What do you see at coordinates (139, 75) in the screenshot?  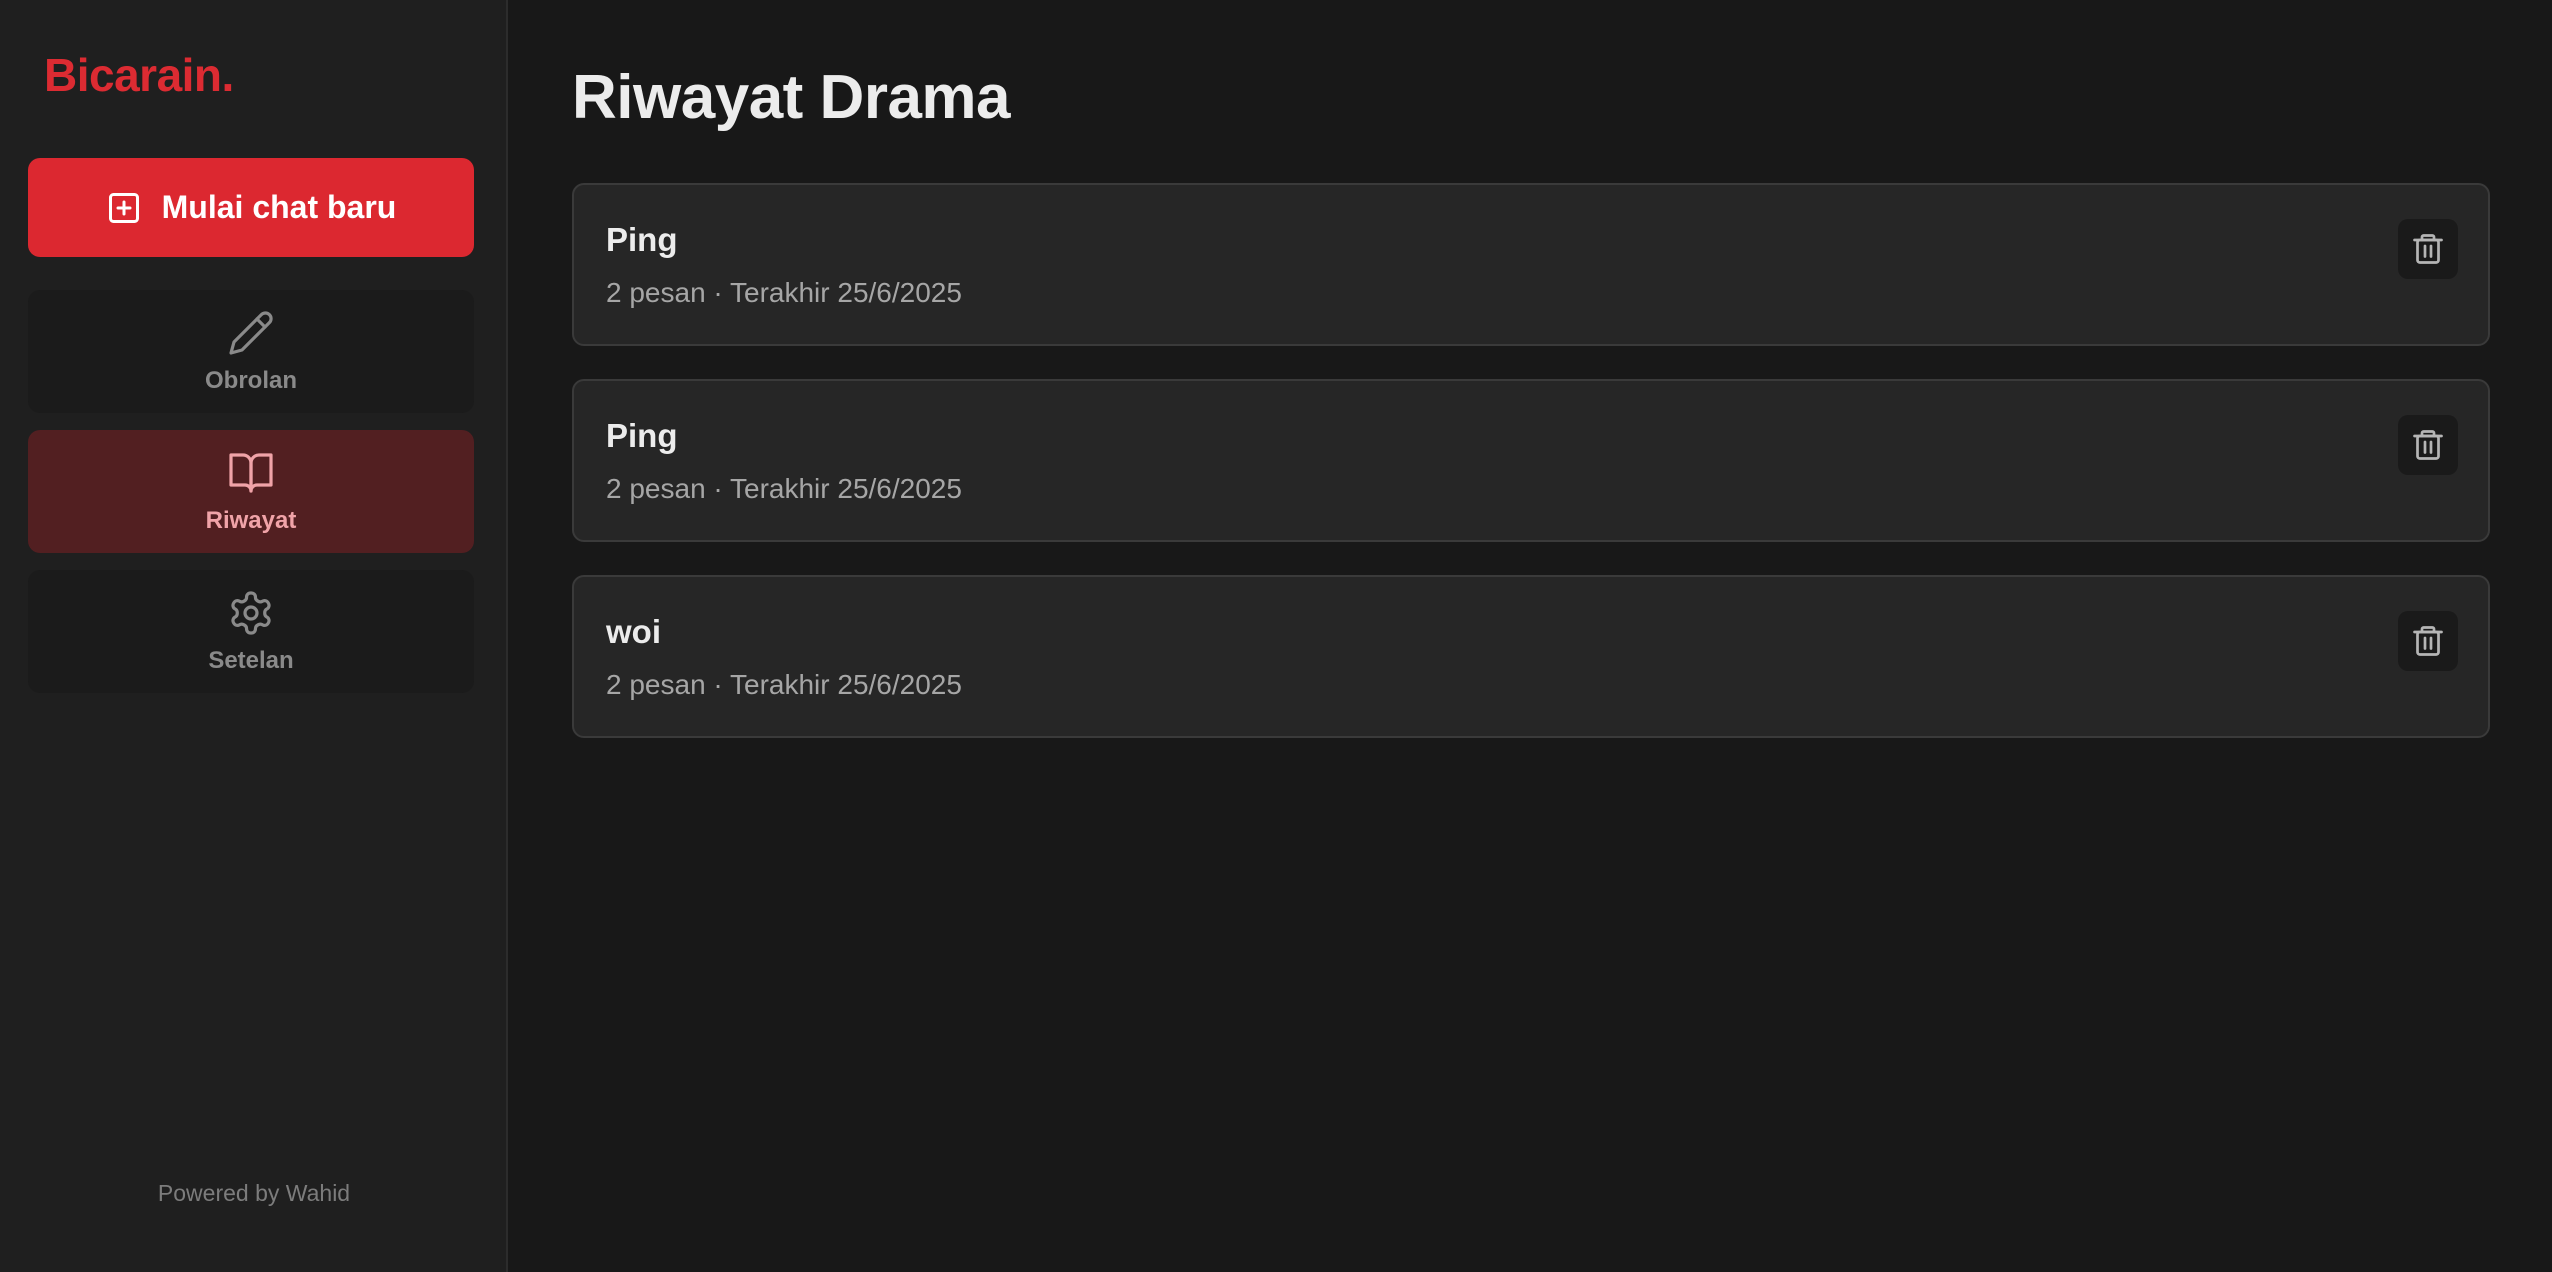 I see `brand-logo: Bicarain.` at bounding box center [139, 75].